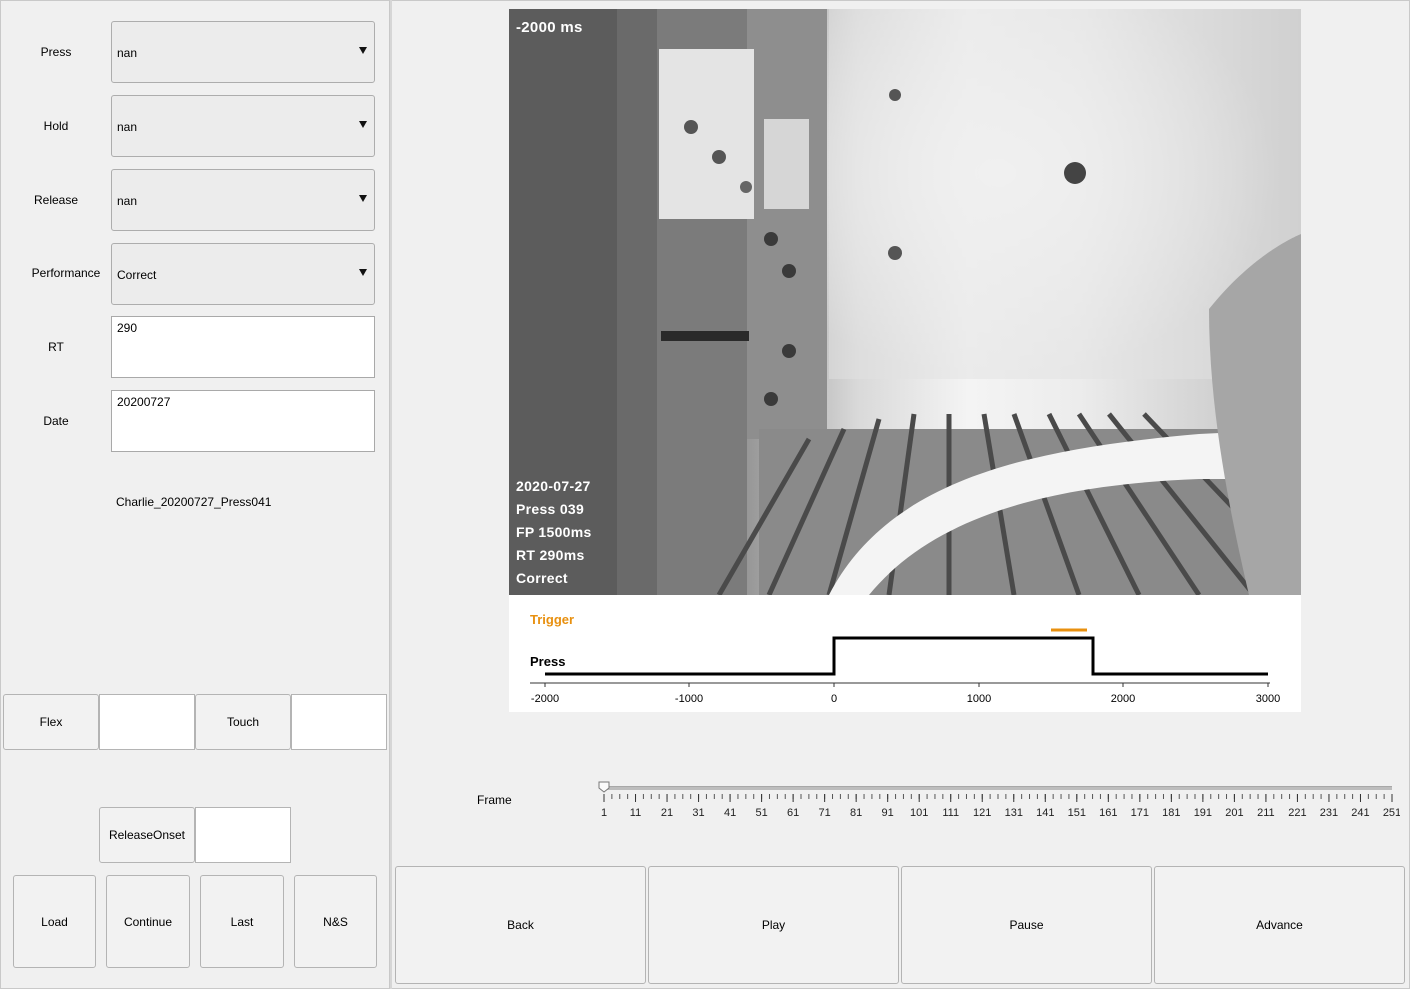 The image size is (1410, 989). What do you see at coordinates (194, 502) in the screenshot?
I see `file-name: Charlie_20200727_Press041` at bounding box center [194, 502].